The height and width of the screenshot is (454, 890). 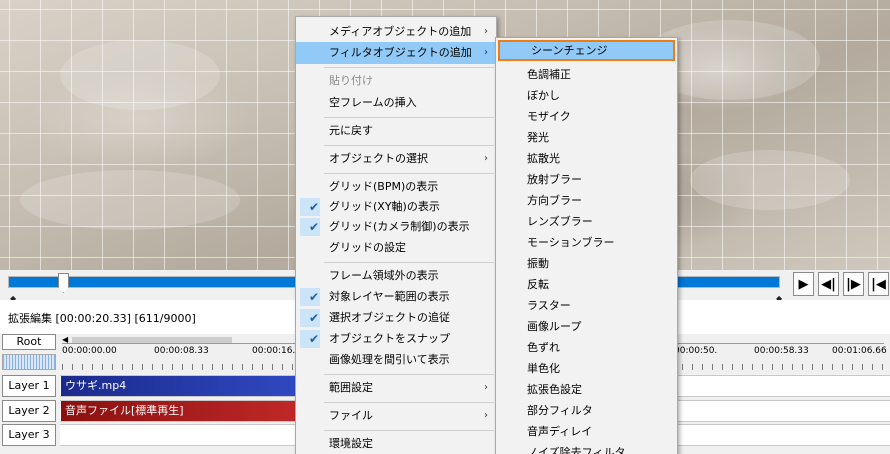 What do you see at coordinates (389, 296) in the screenshot?
I see `menu-item-label: 対象レイヤー範囲の表示` at bounding box center [389, 296].